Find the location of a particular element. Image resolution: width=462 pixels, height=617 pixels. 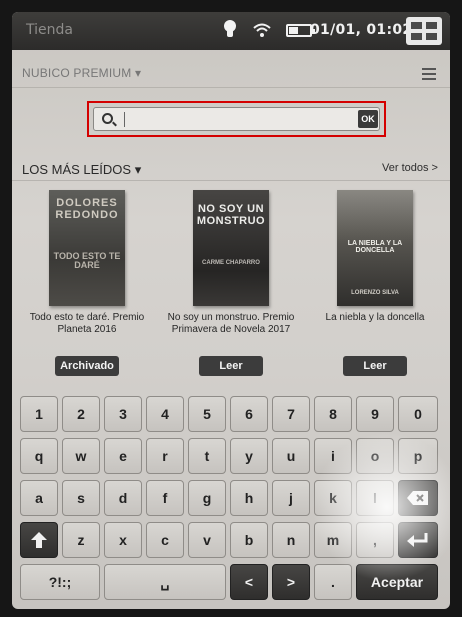

list-menu-icon is located at coordinates (429, 74).